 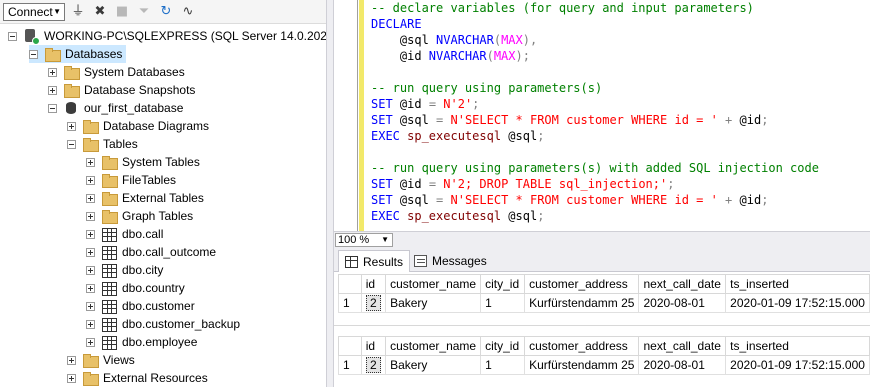 What do you see at coordinates (122, 12) in the screenshot?
I see `stop-icon: ■` at bounding box center [122, 12].